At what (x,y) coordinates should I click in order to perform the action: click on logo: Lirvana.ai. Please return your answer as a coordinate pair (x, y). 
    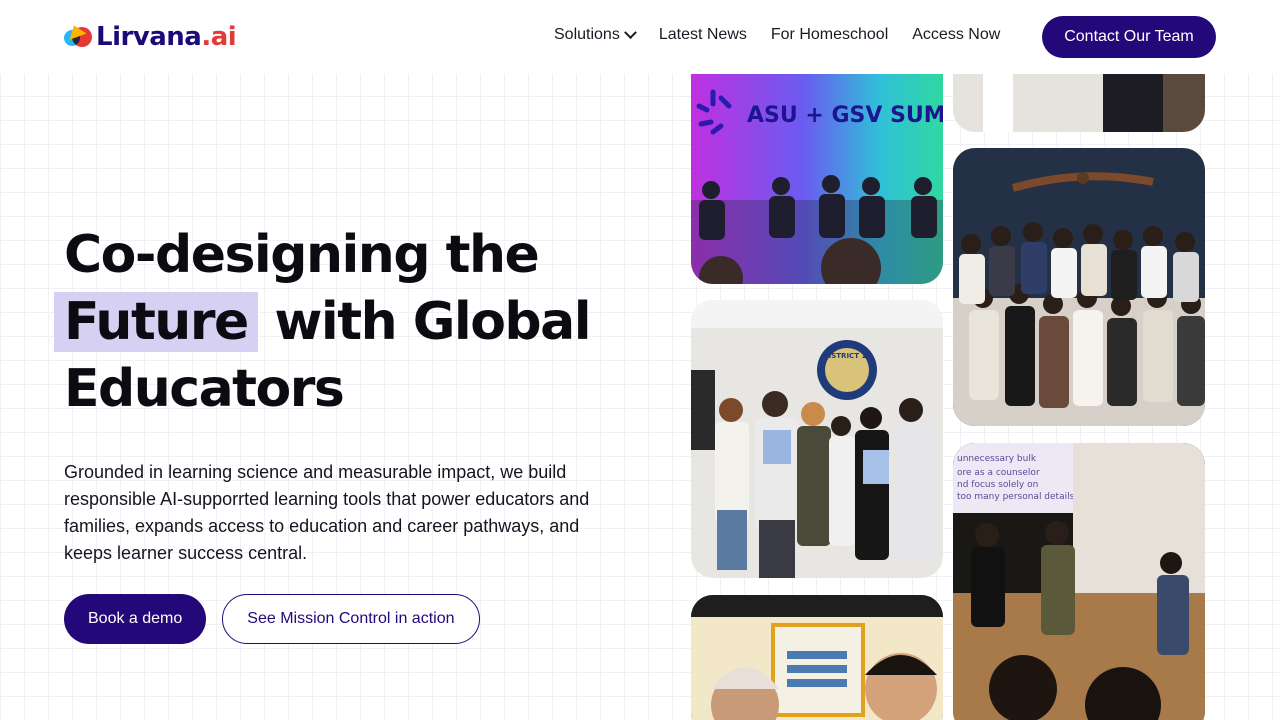
    Looking at the image, I should click on (150, 37).